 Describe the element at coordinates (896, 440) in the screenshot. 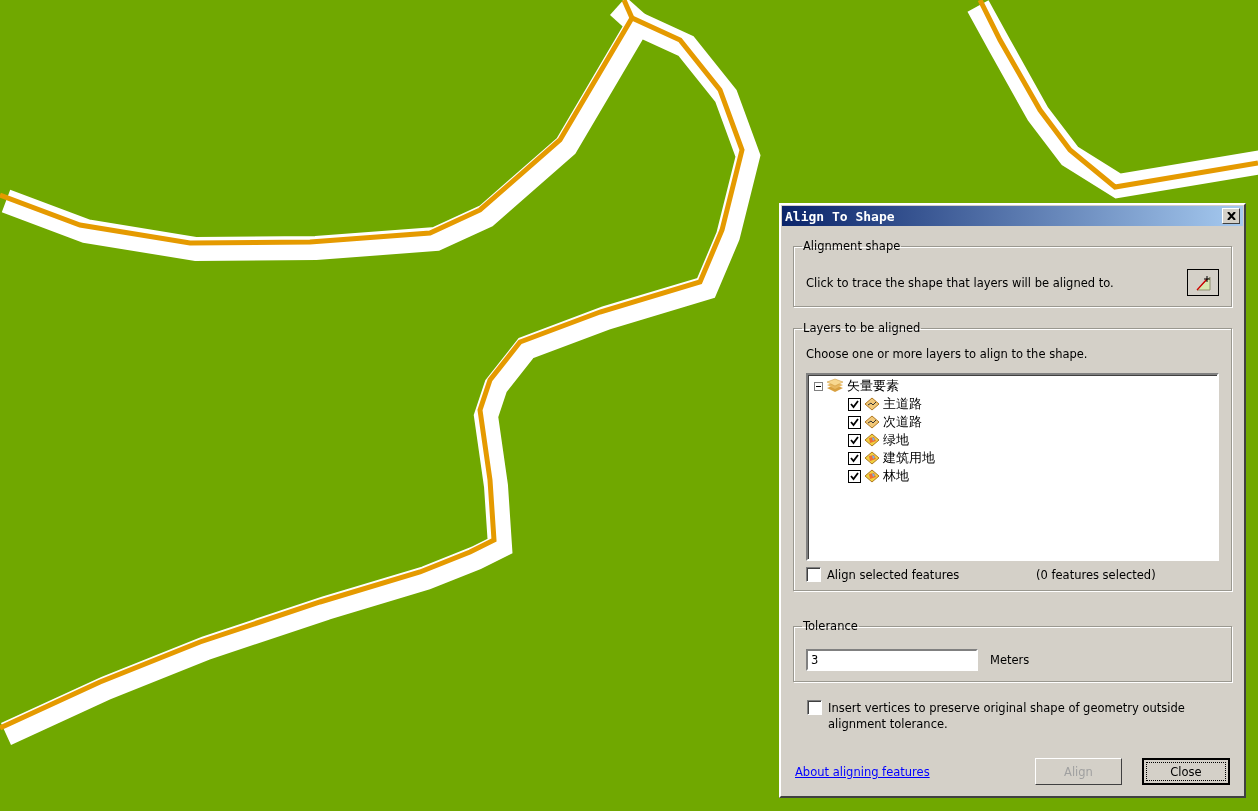

I see `tree-item: 绿地` at that location.